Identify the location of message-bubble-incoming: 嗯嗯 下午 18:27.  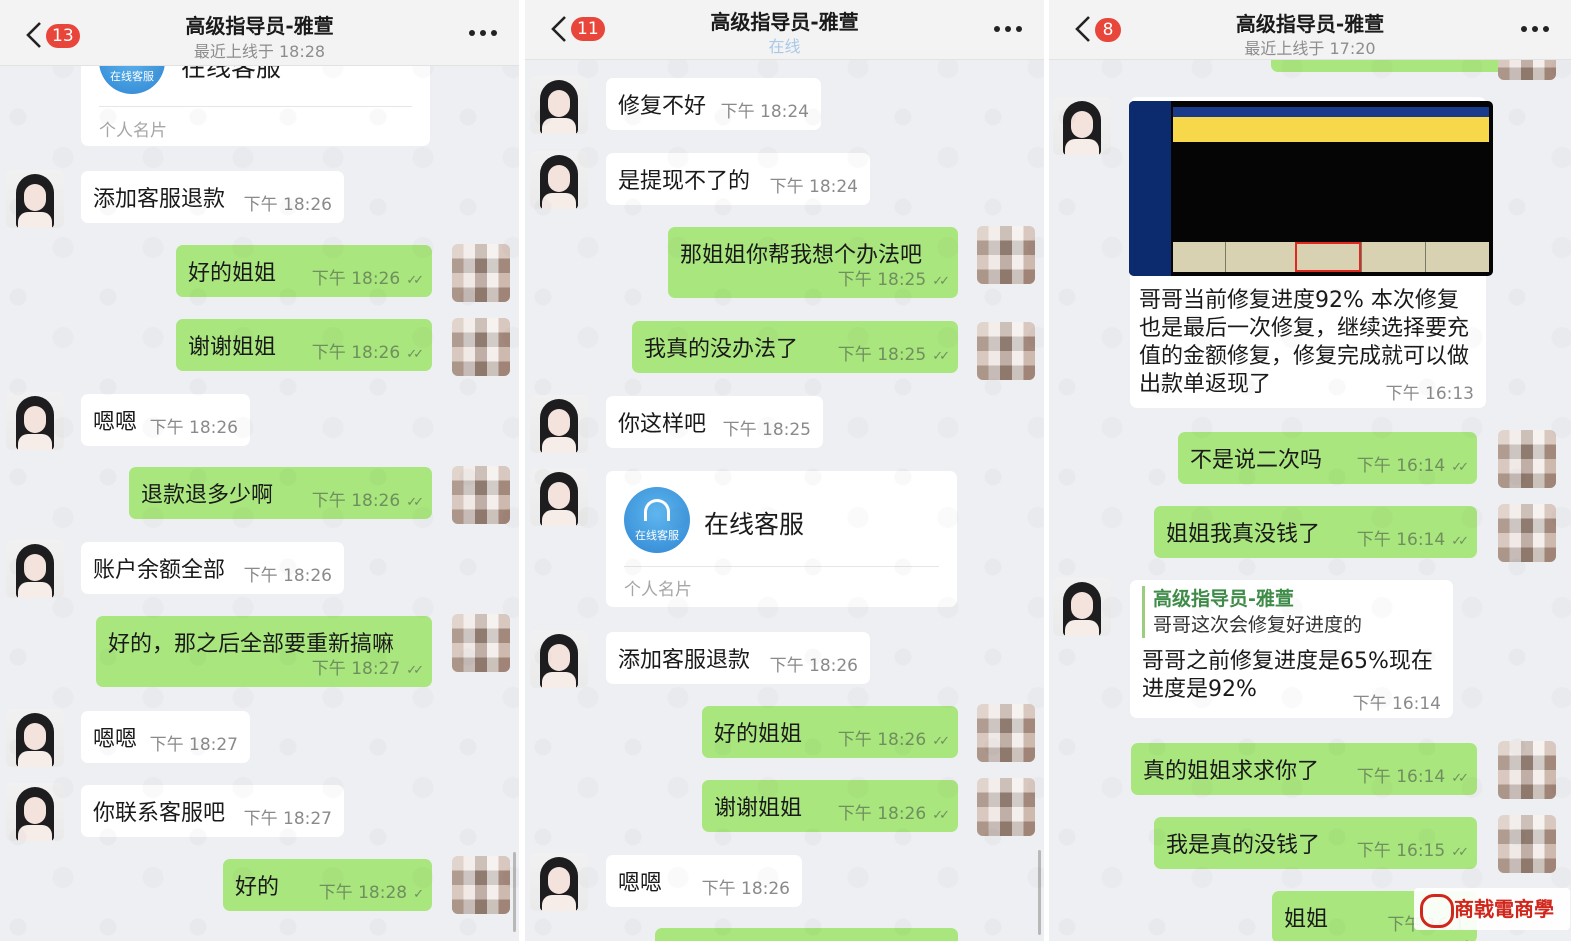
(165, 737).